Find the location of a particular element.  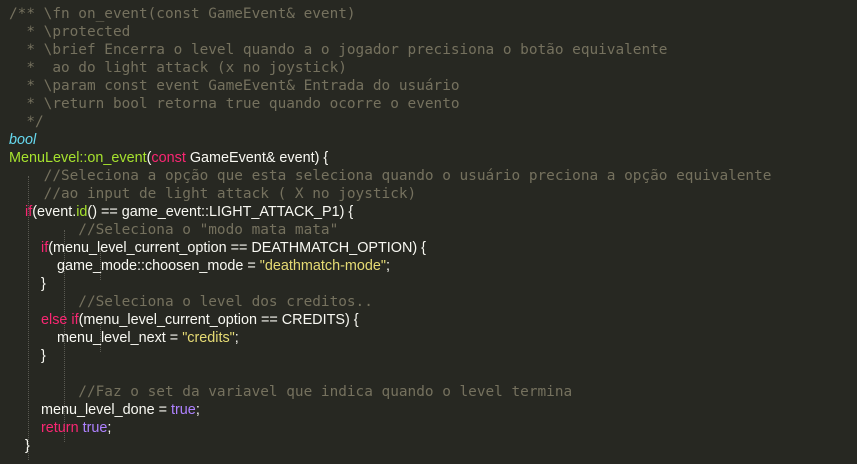

code-line: //Seleciona o "modo mata mata" is located at coordinates (173, 230).